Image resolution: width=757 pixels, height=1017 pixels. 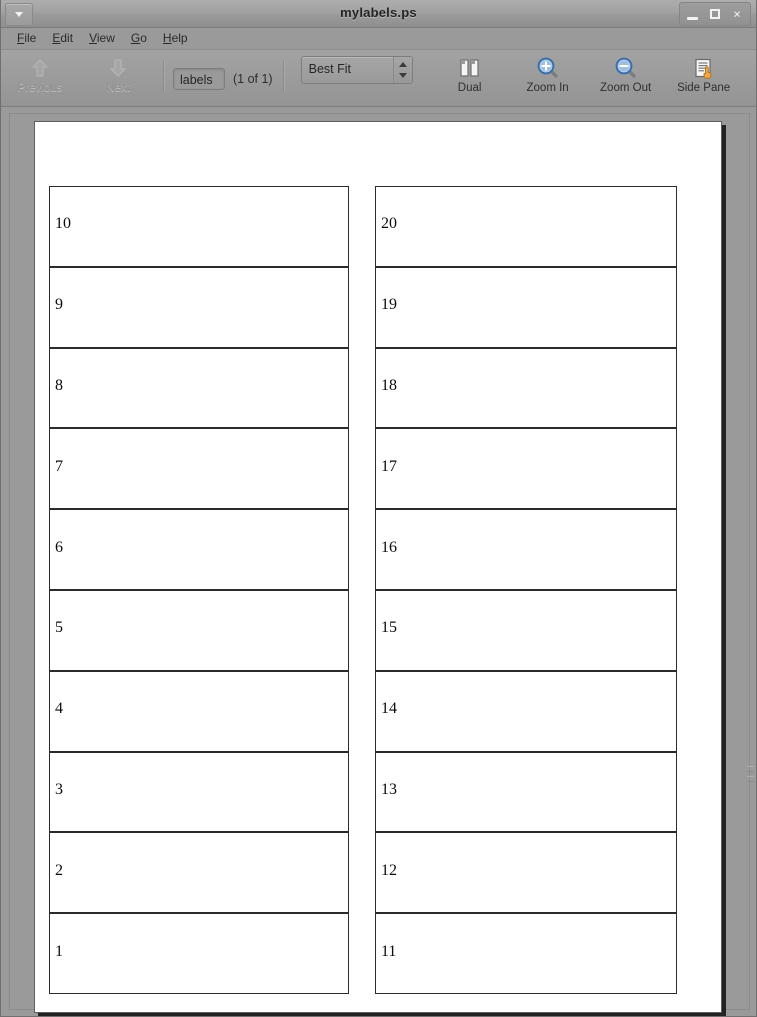 What do you see at coordinates (547, 88) in the screenshot?
I see `zoom-in-label: Zoom In` at bounding box center [547, 88].